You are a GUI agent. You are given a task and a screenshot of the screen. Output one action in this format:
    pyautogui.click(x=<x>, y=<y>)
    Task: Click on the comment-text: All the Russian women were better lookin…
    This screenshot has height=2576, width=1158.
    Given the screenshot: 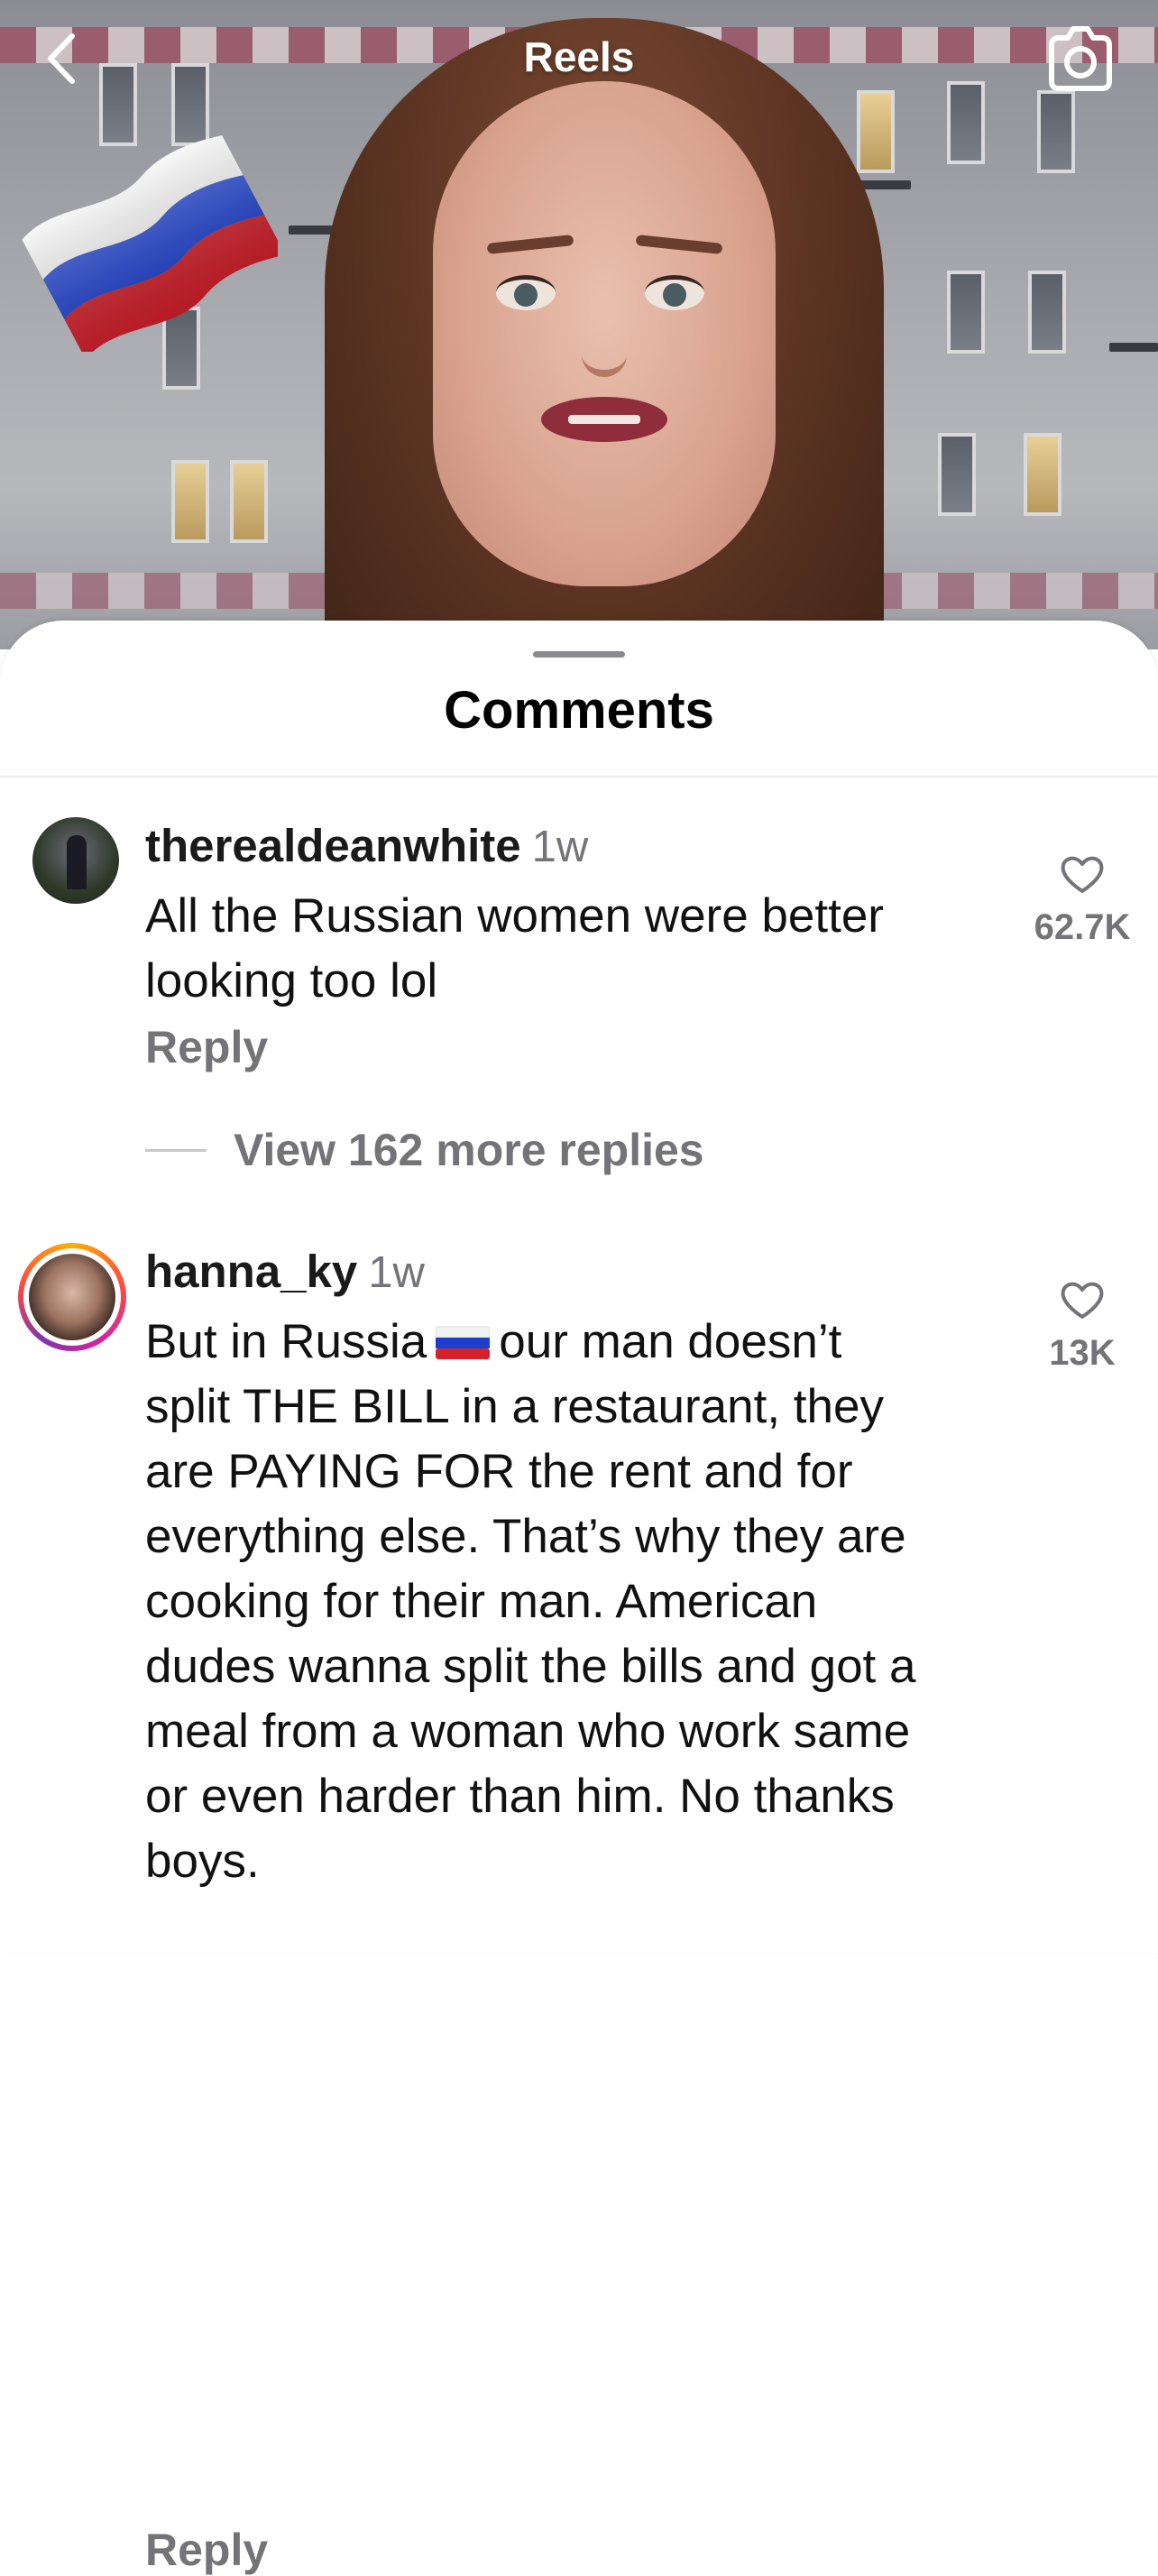 What is the action you would take?
    pyautogui.click(x=514, y=948)
    